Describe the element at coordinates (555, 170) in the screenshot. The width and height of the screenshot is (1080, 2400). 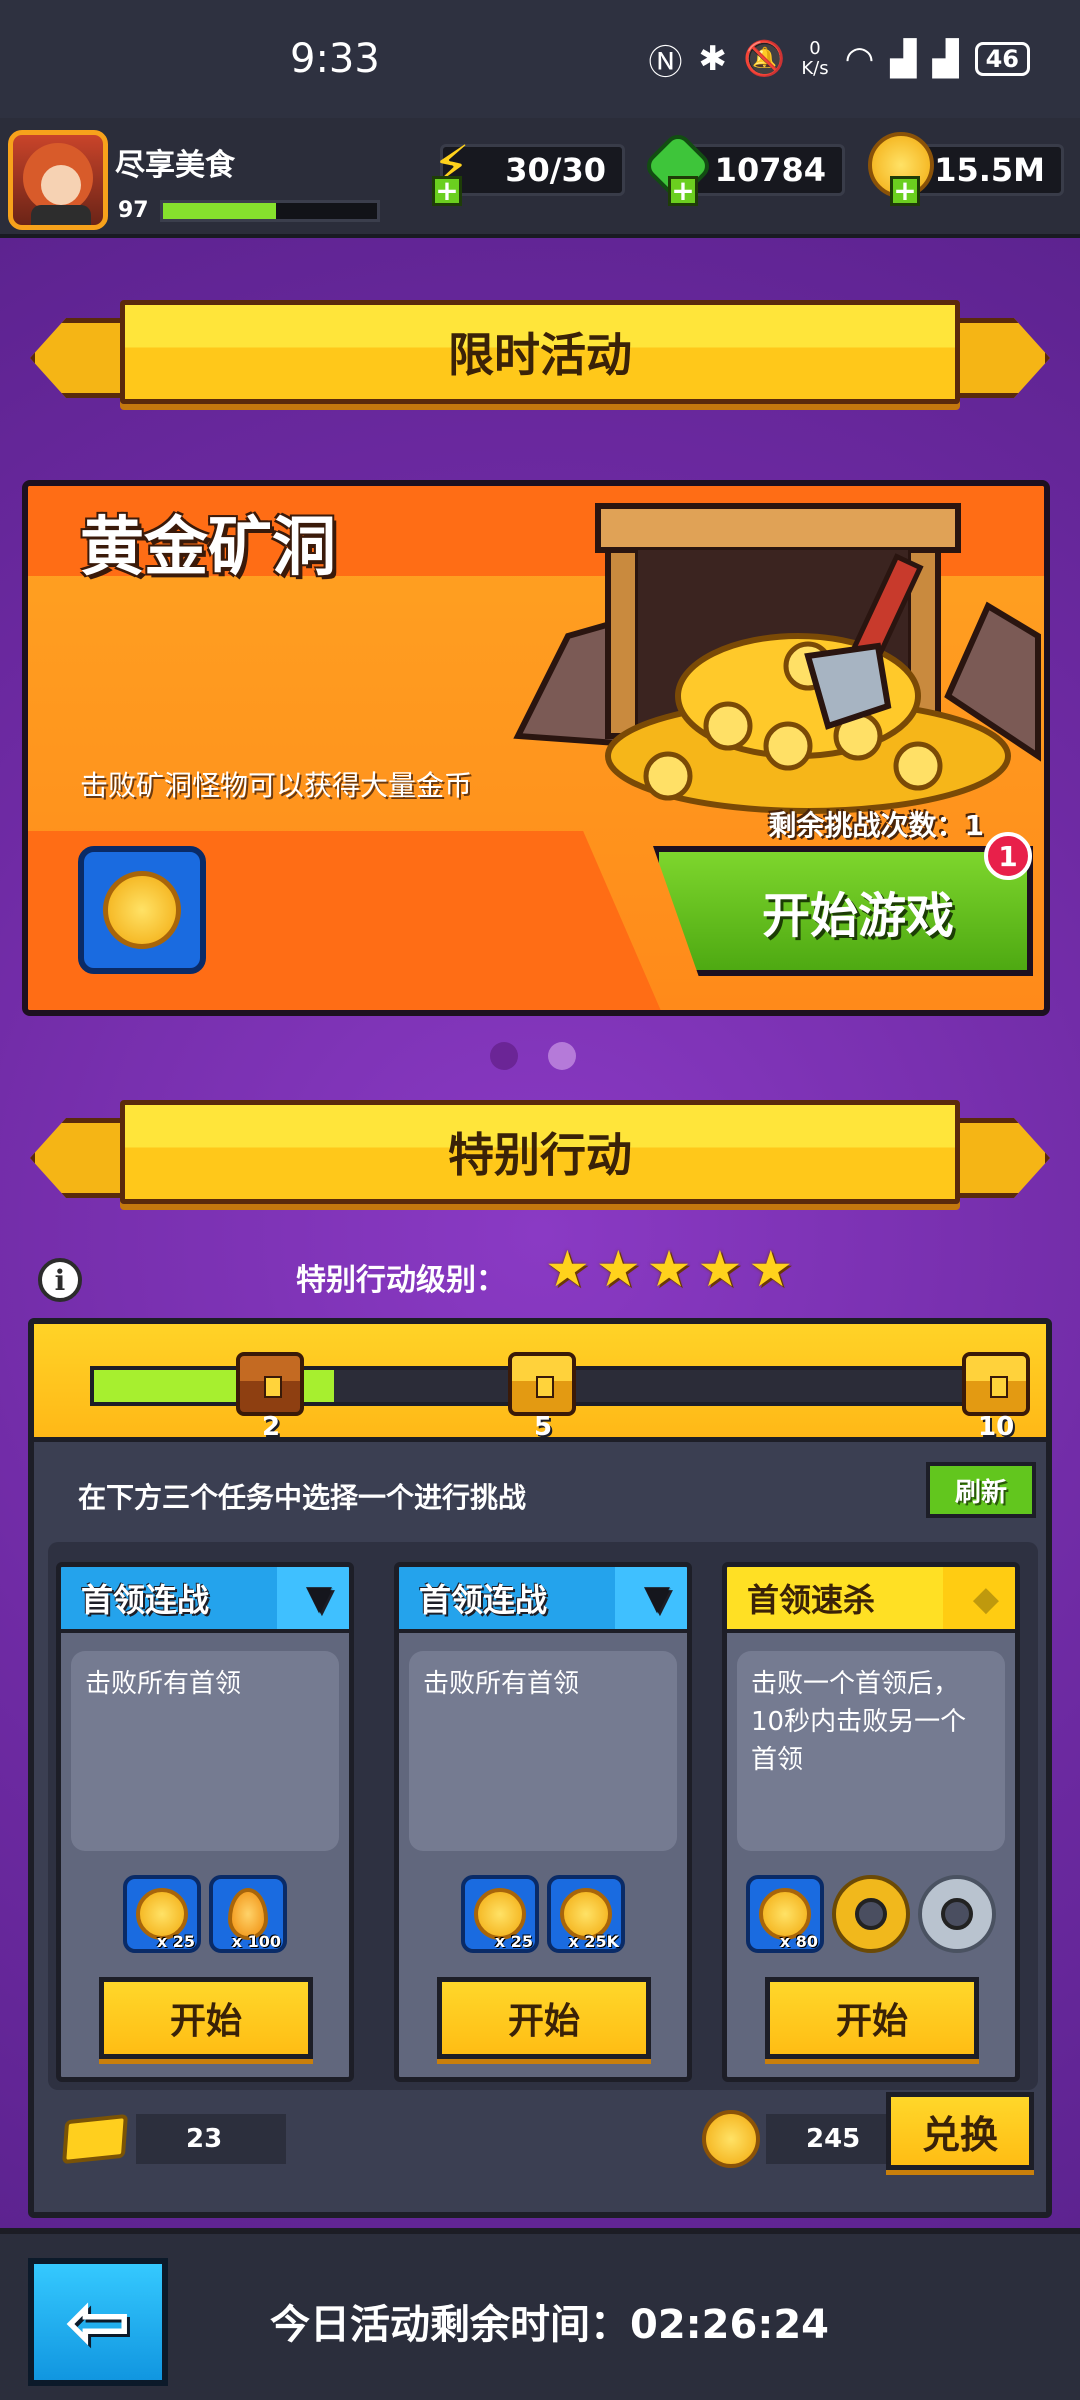
I see `energy-value: 30/30` at that location.